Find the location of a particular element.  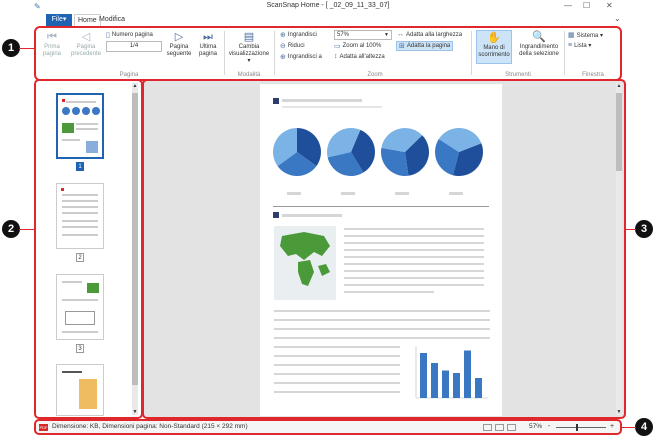

first-page-icon: ⏮ is located at coordinates (52, 37).